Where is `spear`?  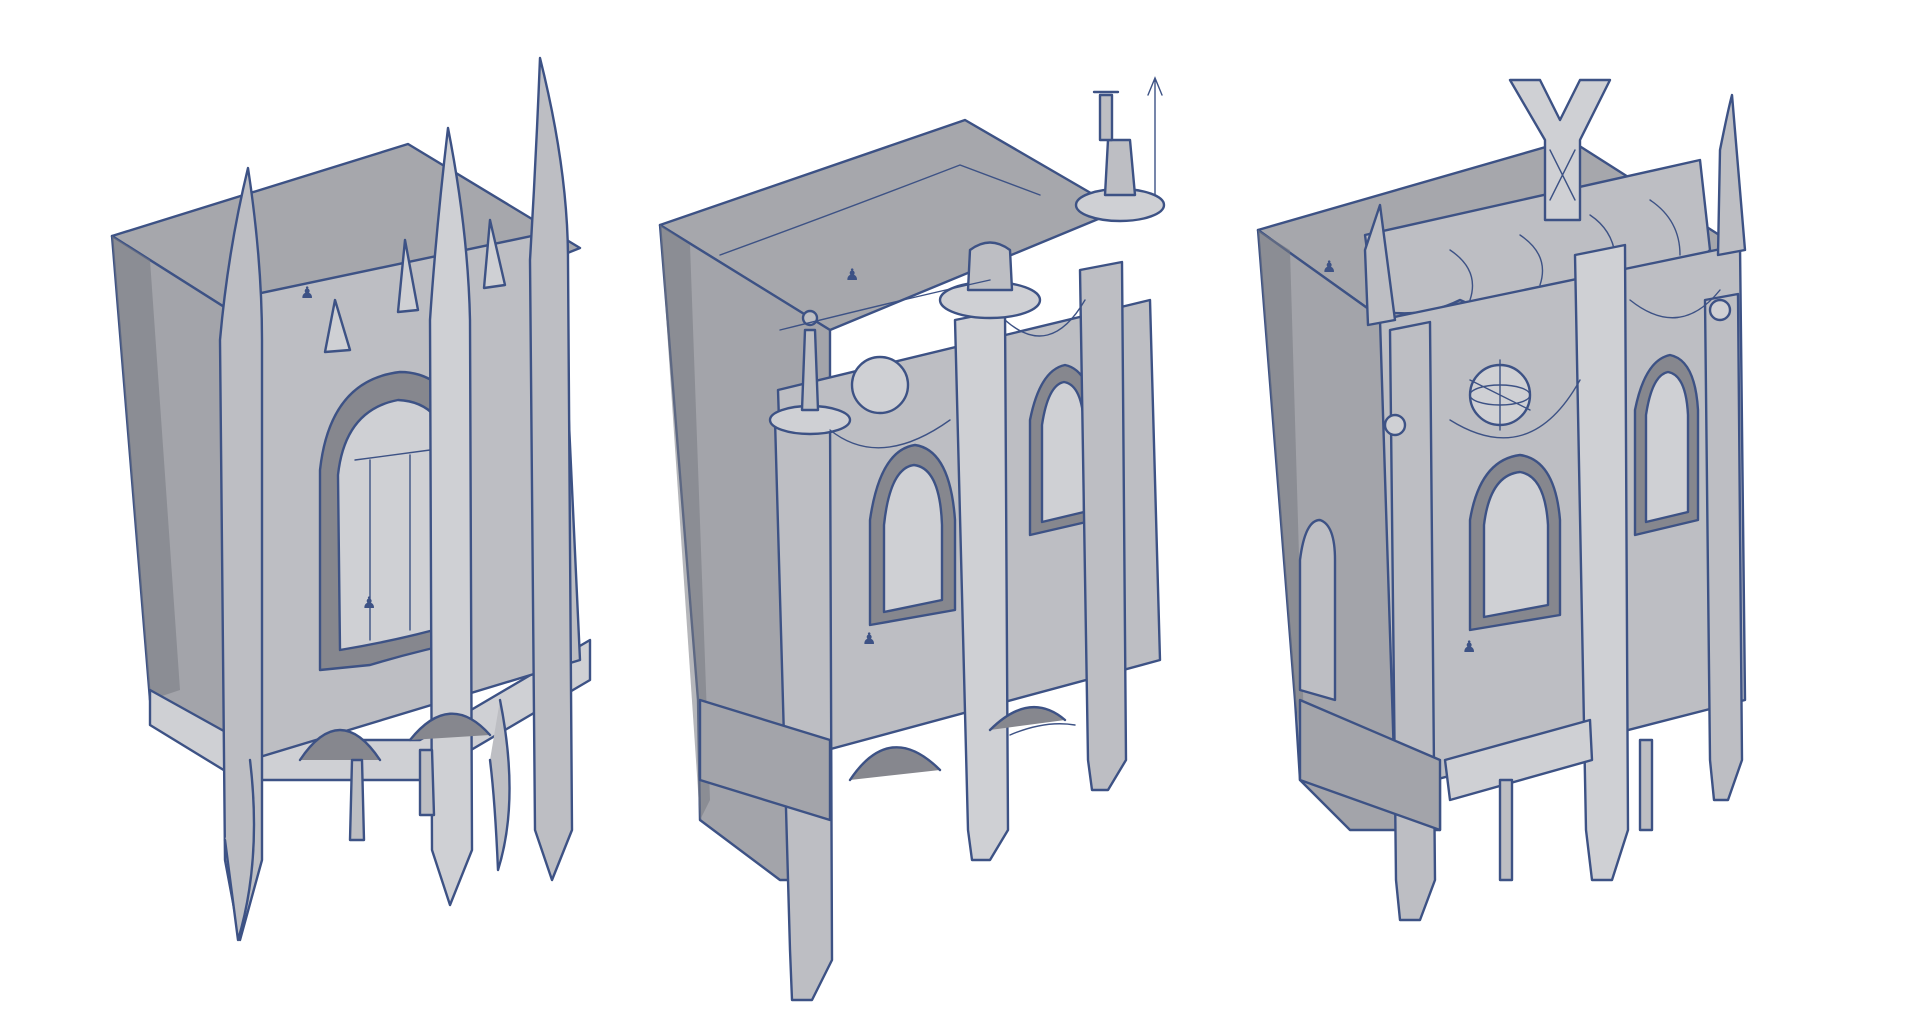
spear is located at coordinates (1155, 136).